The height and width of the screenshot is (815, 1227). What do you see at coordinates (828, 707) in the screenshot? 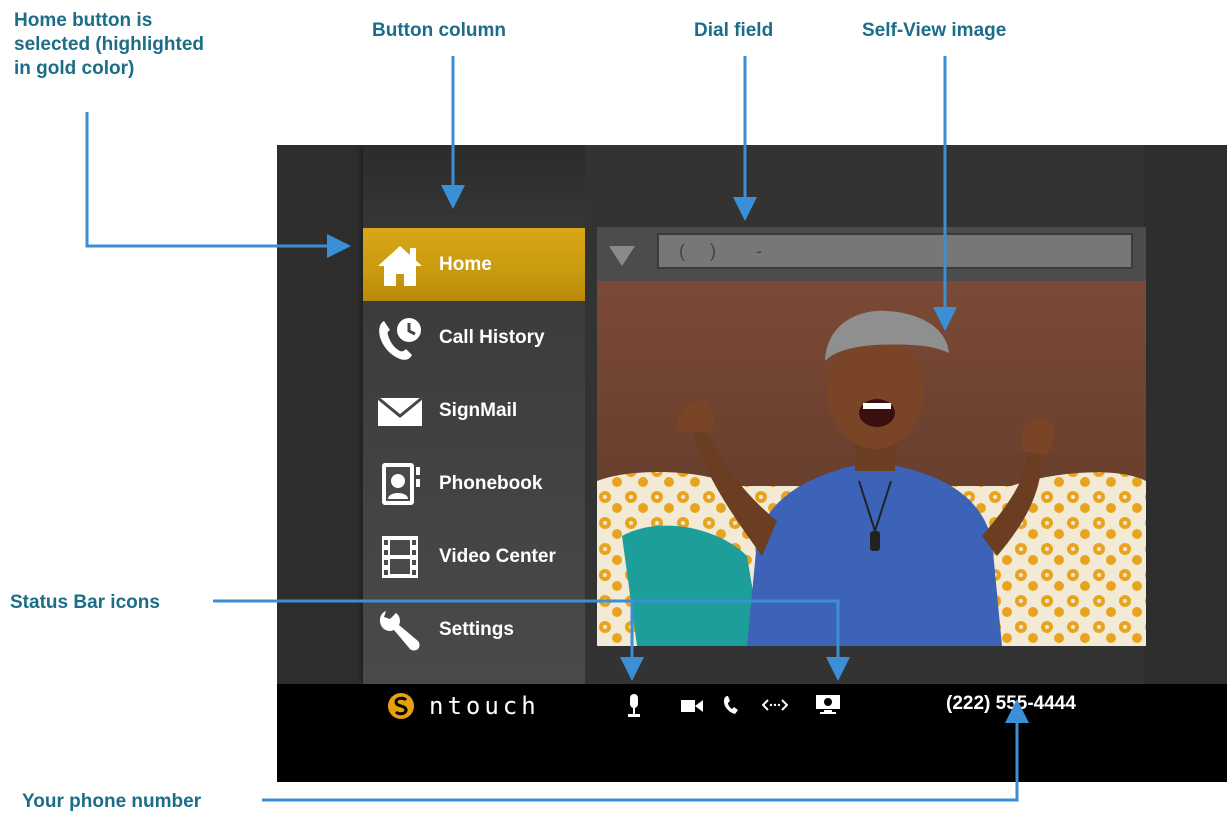
I see `monitor-icon` at bounding box center [828, 707].